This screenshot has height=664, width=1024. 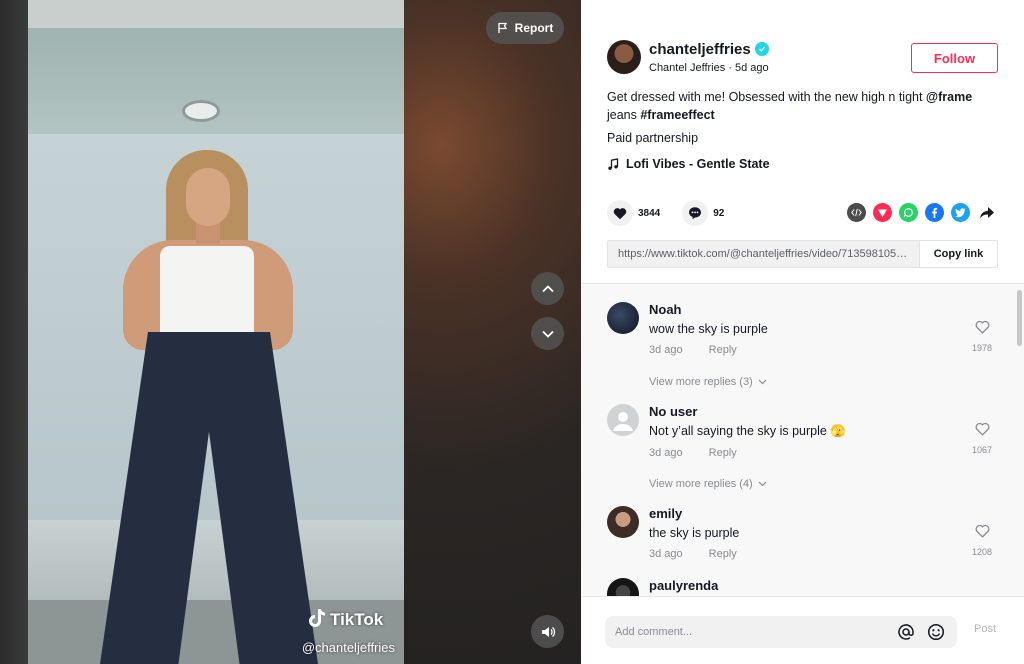 I want to click on comment-body: Noah wow the sky is purple 3d ago Reply, so click(x=799, y=329).